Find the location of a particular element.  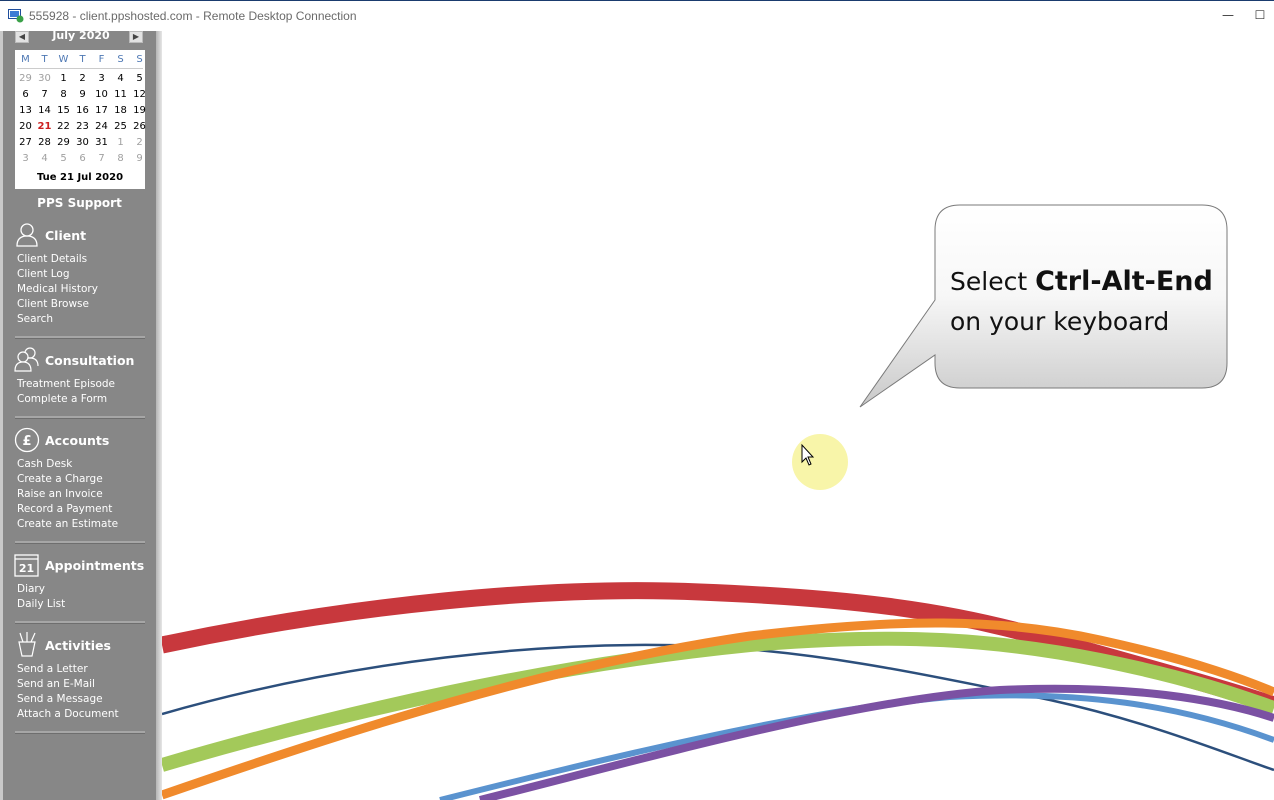

maximize-button: ☐ is located at coordinates (1260, 15).